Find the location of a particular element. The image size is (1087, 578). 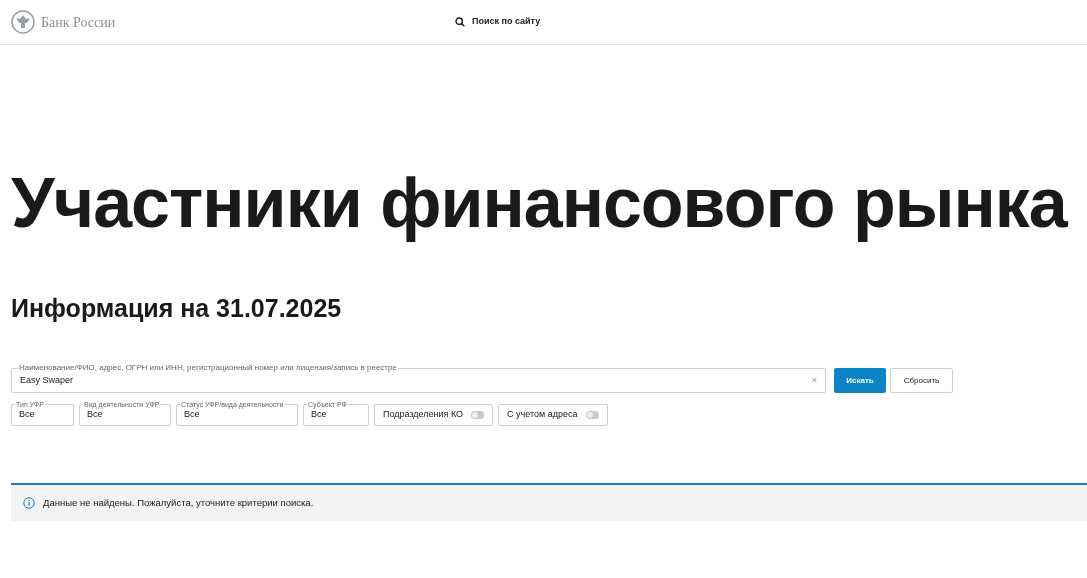

info-date-heading: Информация на 31.07.2025 is located at coordinates (177, 308).